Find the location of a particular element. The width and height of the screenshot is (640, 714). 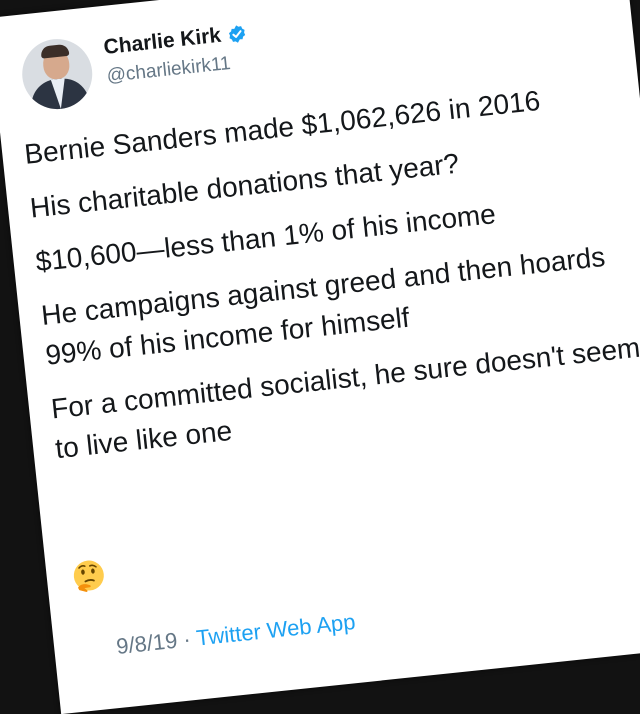

thinking-face-icon is located at coordinates (88, 576).